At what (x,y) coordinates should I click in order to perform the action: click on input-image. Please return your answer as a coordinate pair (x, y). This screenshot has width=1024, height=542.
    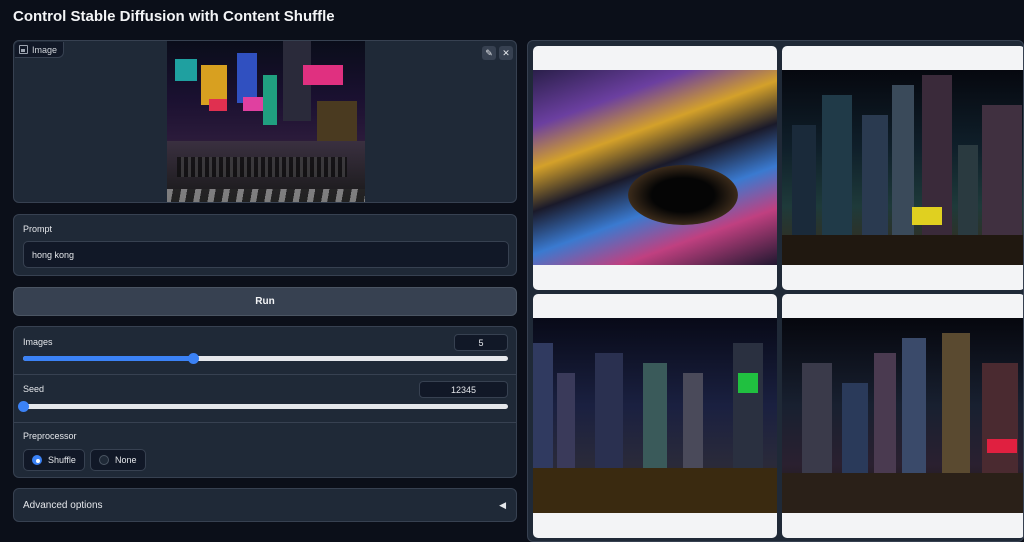
    Looking at the image, I should click on (266, 121).